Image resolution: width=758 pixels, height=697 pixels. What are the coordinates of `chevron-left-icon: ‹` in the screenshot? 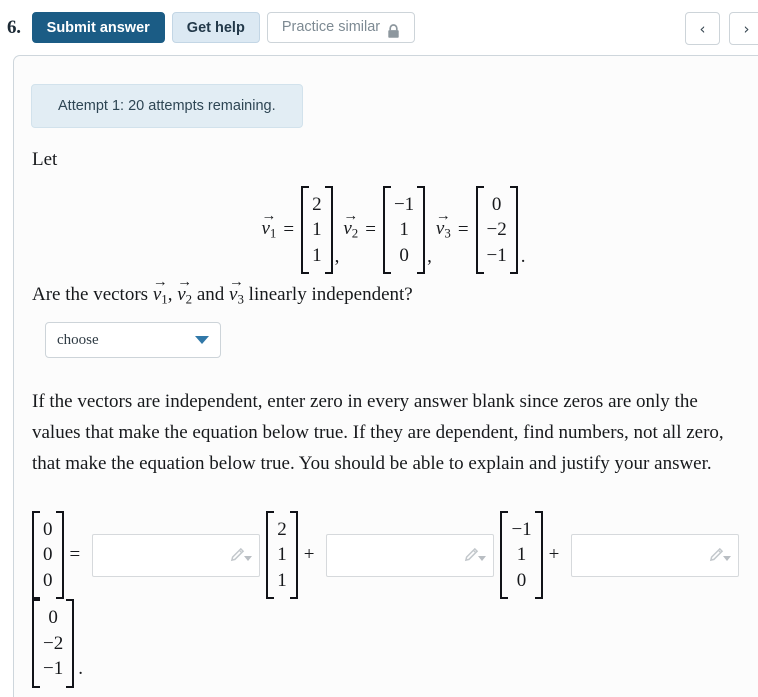 It's located at (702, 28).